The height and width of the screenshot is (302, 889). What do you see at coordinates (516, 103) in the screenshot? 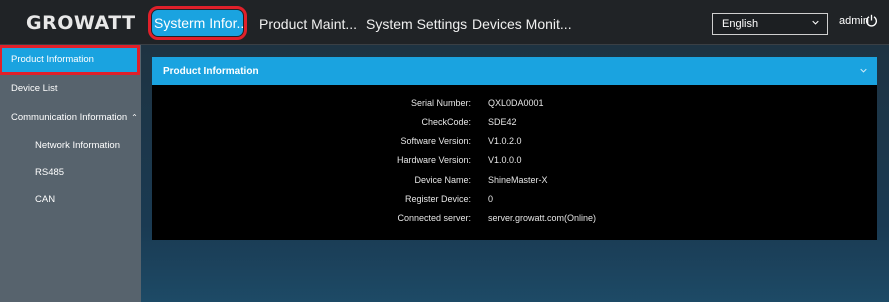
I see `info-value: QXL0DA0001` at bounding box center [516, 103].